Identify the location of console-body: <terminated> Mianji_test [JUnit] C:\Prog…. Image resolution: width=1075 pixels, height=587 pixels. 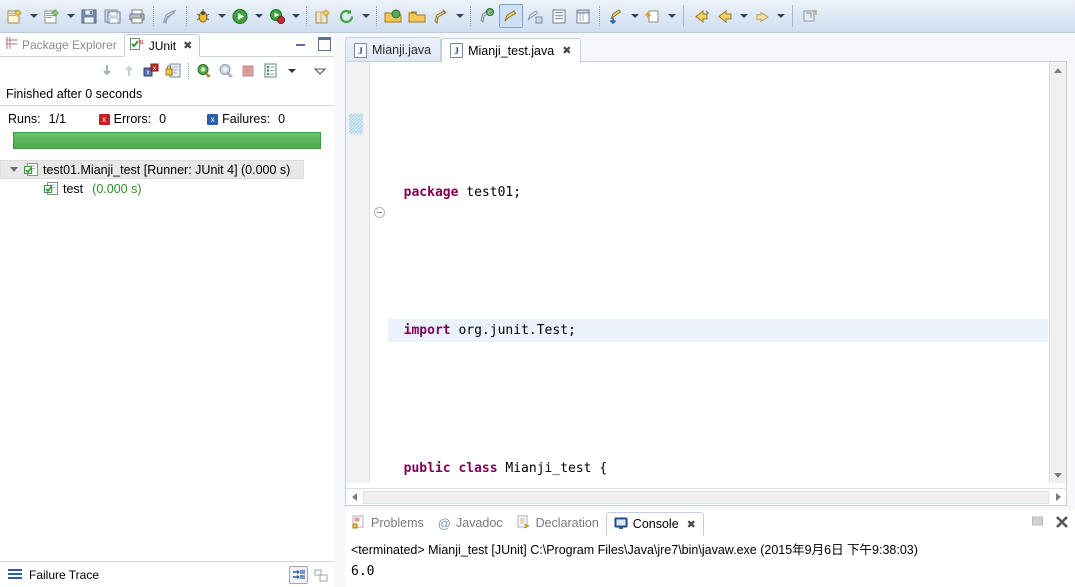
(710, 557).